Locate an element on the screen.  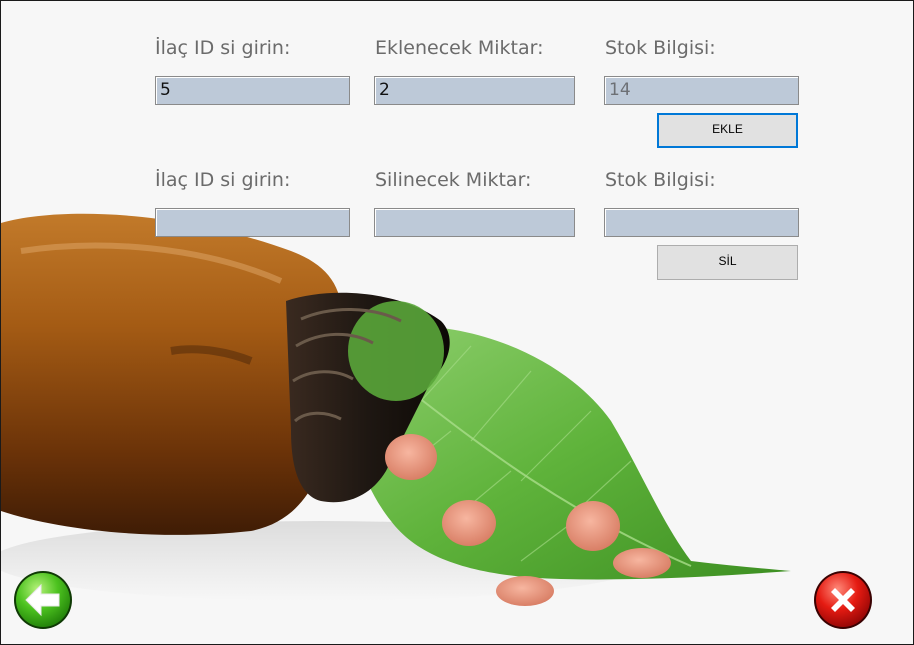
remove-amount-input is located at coordinates (474, 222).